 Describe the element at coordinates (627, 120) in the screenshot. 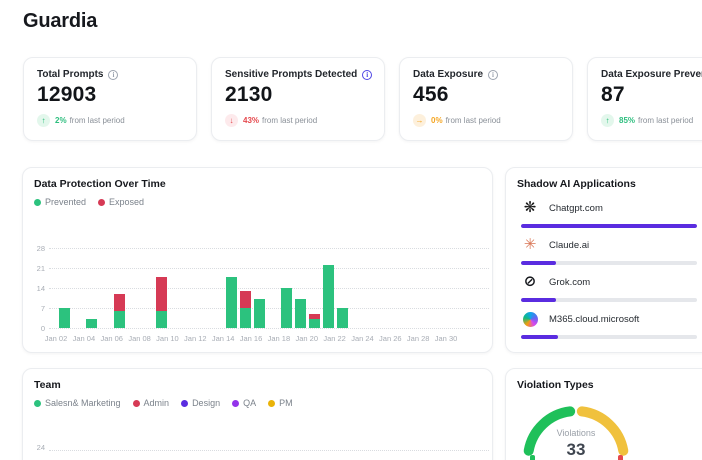

I see `change-percent: 85%` at that location.